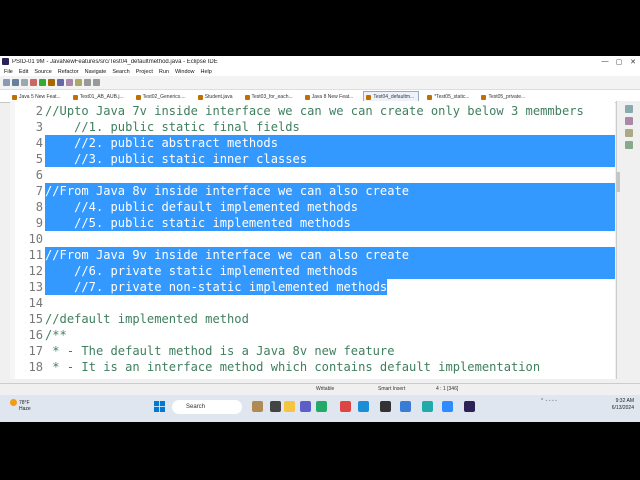 Image resolution: width=640 pixels, height=480 pixels. I want to click on new-java-class-icon, so click(60, 82).